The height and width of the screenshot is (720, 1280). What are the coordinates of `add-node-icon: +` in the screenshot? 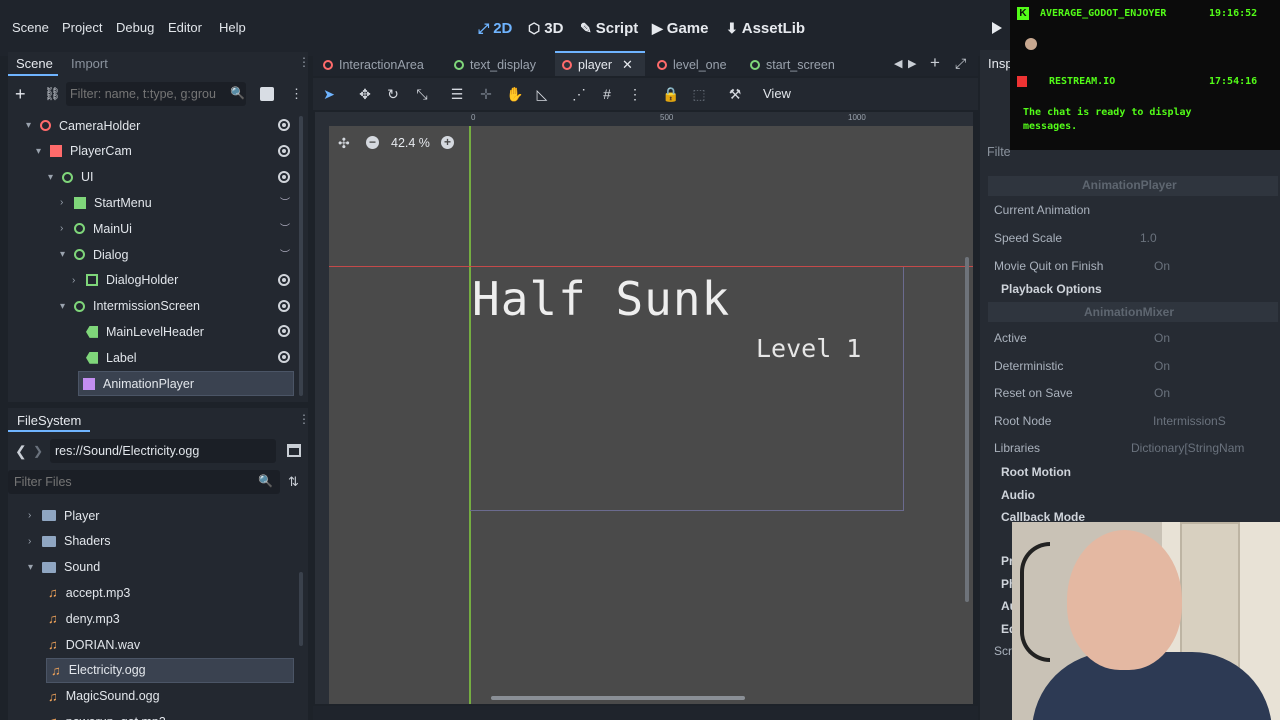 It's located at (20, 94).